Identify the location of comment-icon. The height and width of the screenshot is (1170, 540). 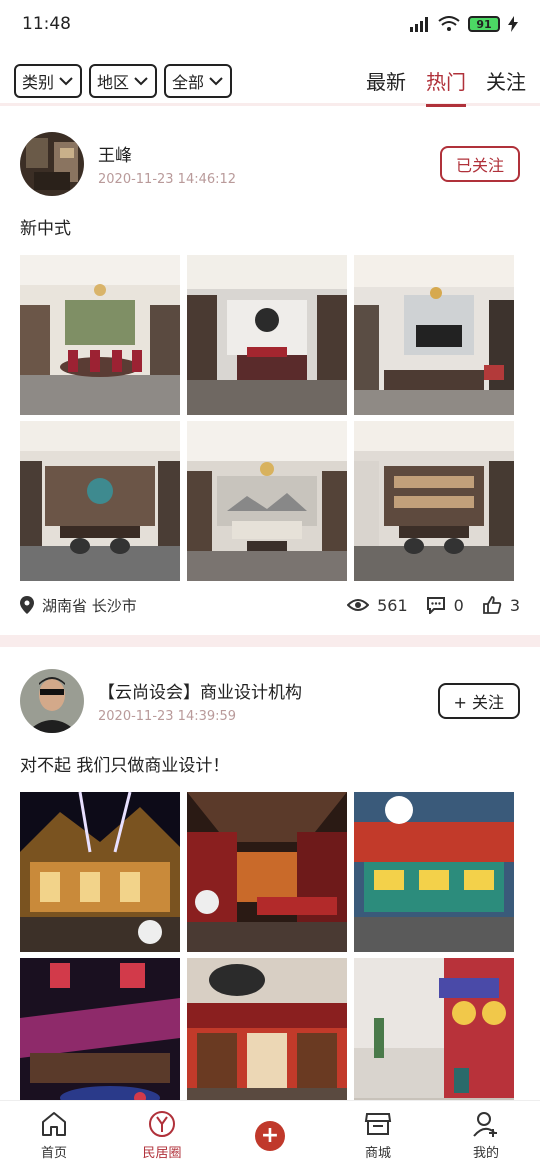
(435, 605).